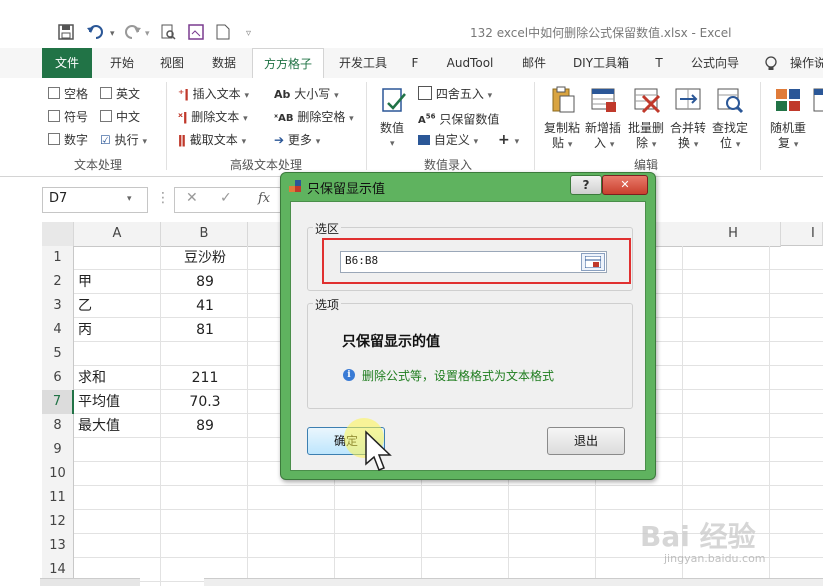 Image resolution: width=823 pixels, height=586 pixels. Describe the element at coordinates (659, 63) in the screenshot. I see `tab-t: T` at that location.